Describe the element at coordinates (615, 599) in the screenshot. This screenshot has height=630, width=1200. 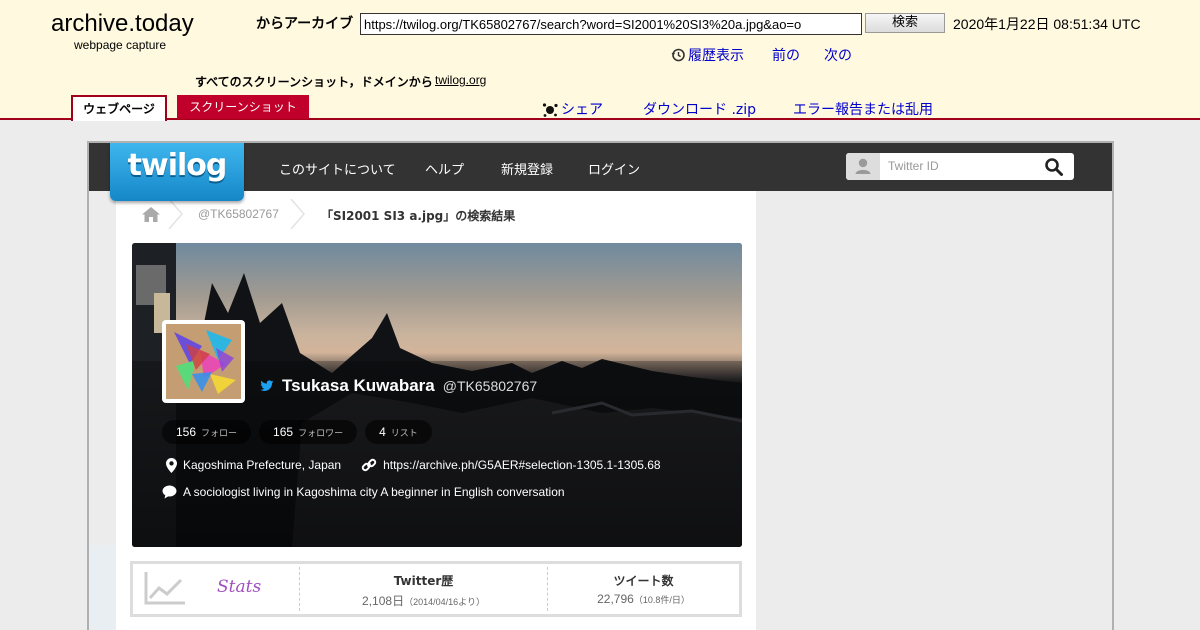
I see `tweet-count-value: 22,796` at that location.